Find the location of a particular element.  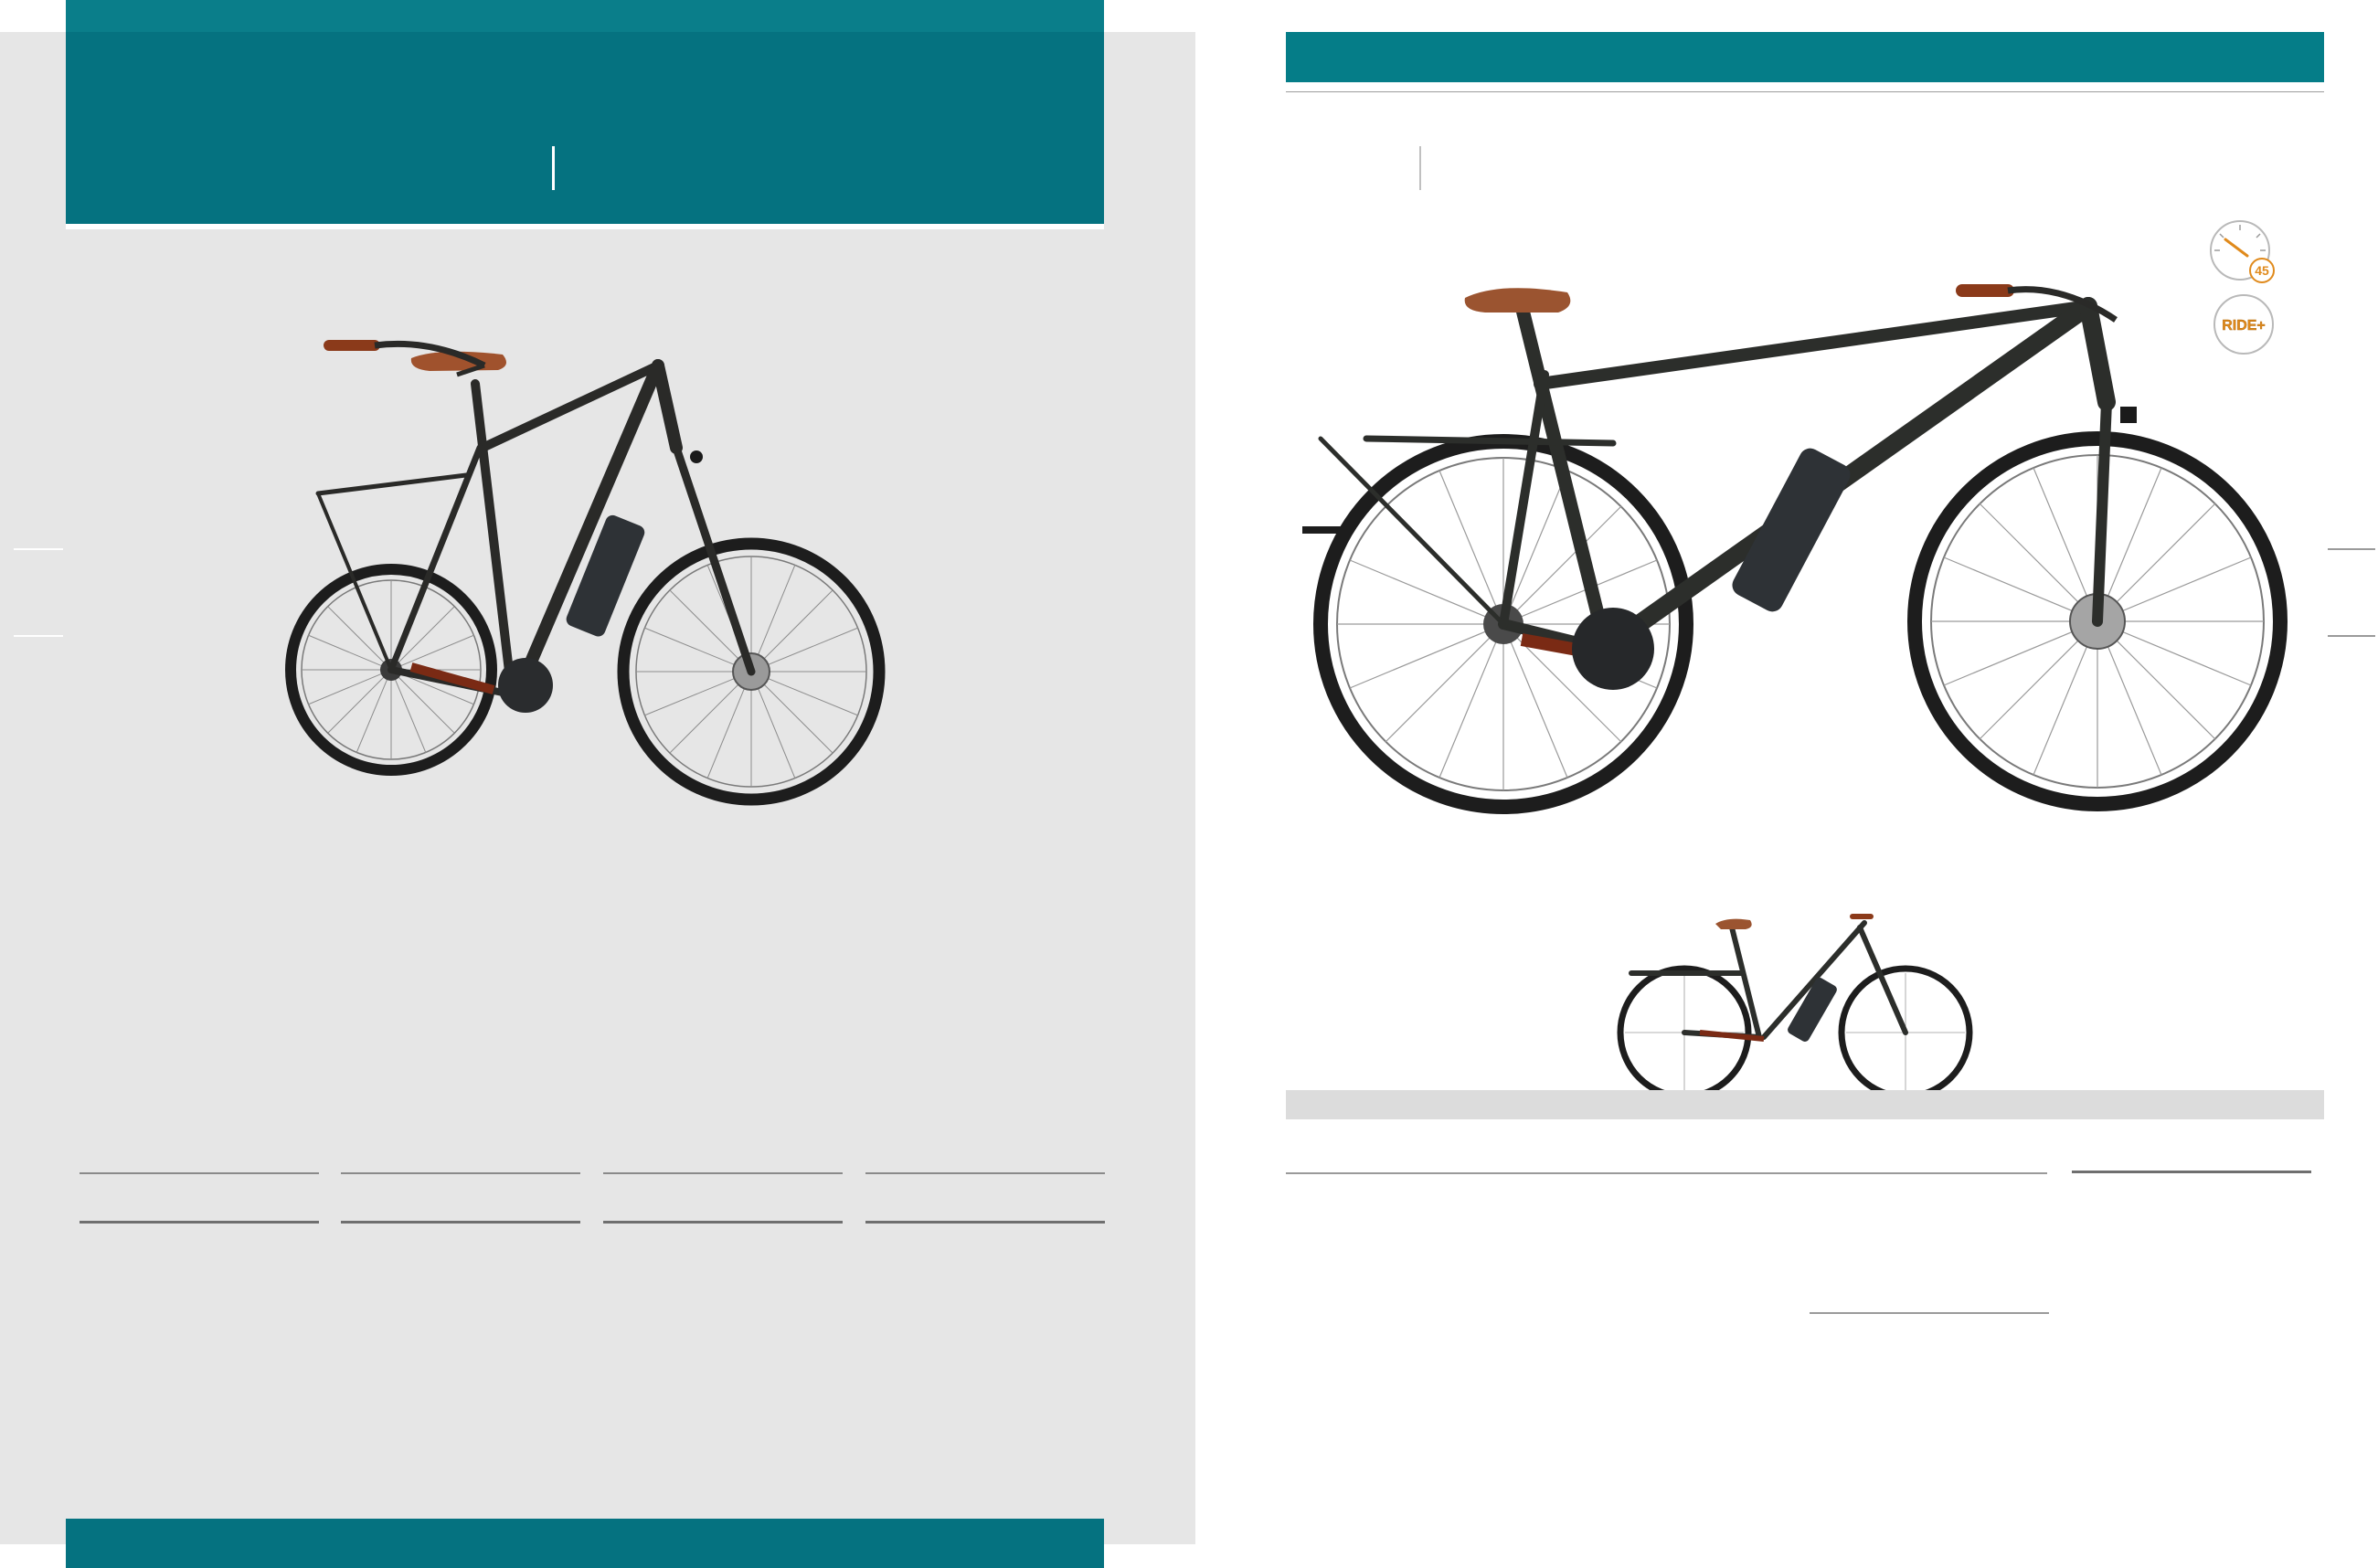

left-header-rule is located at coordinates (585, 227).